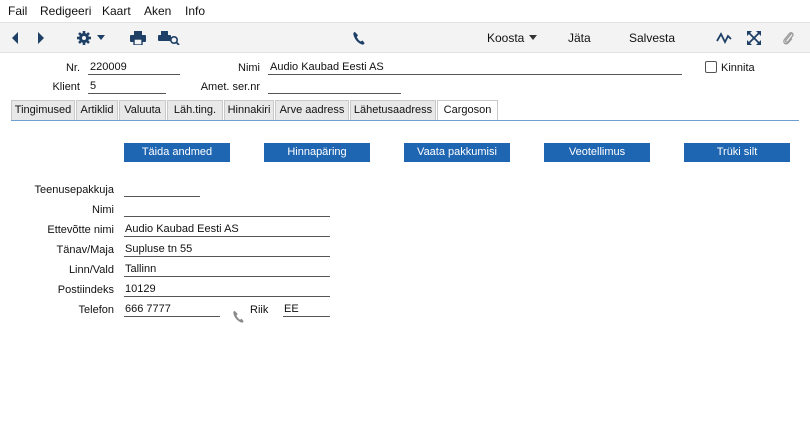 The image size is (810, 433). What do you see at coordinates (17, 11) in the screenshot?
I see `menu-file: Fail` at bounding box center [17, 11].